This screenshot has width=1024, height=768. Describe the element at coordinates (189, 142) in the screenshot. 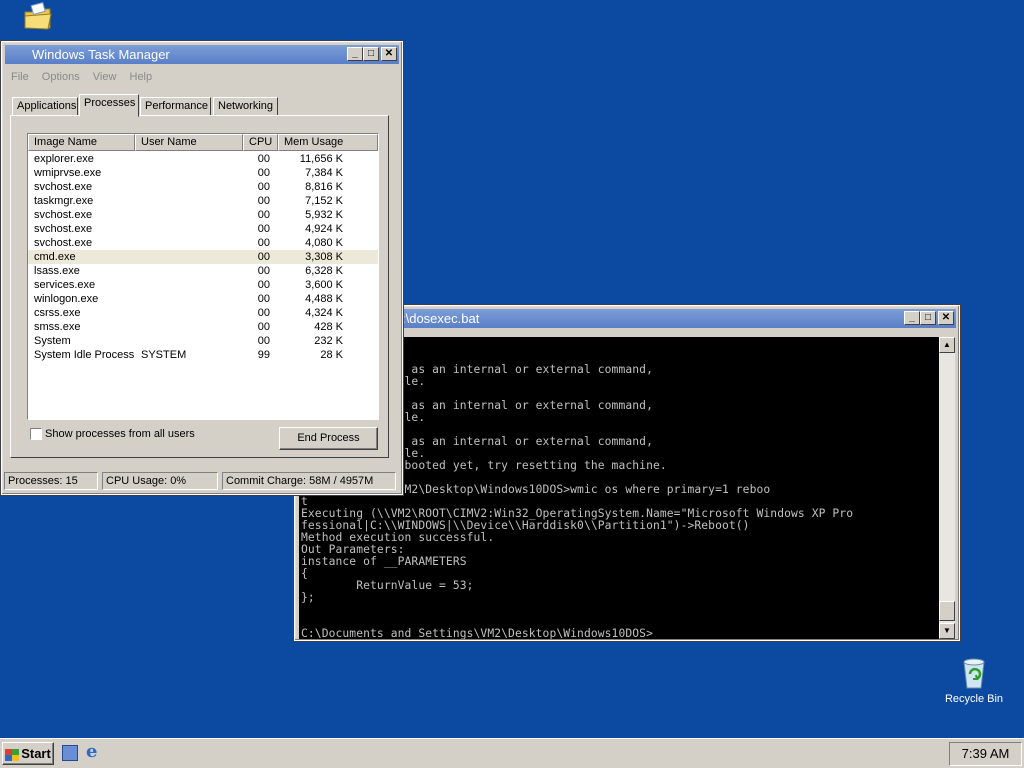

I see `column-user-name: User Name` at that location.